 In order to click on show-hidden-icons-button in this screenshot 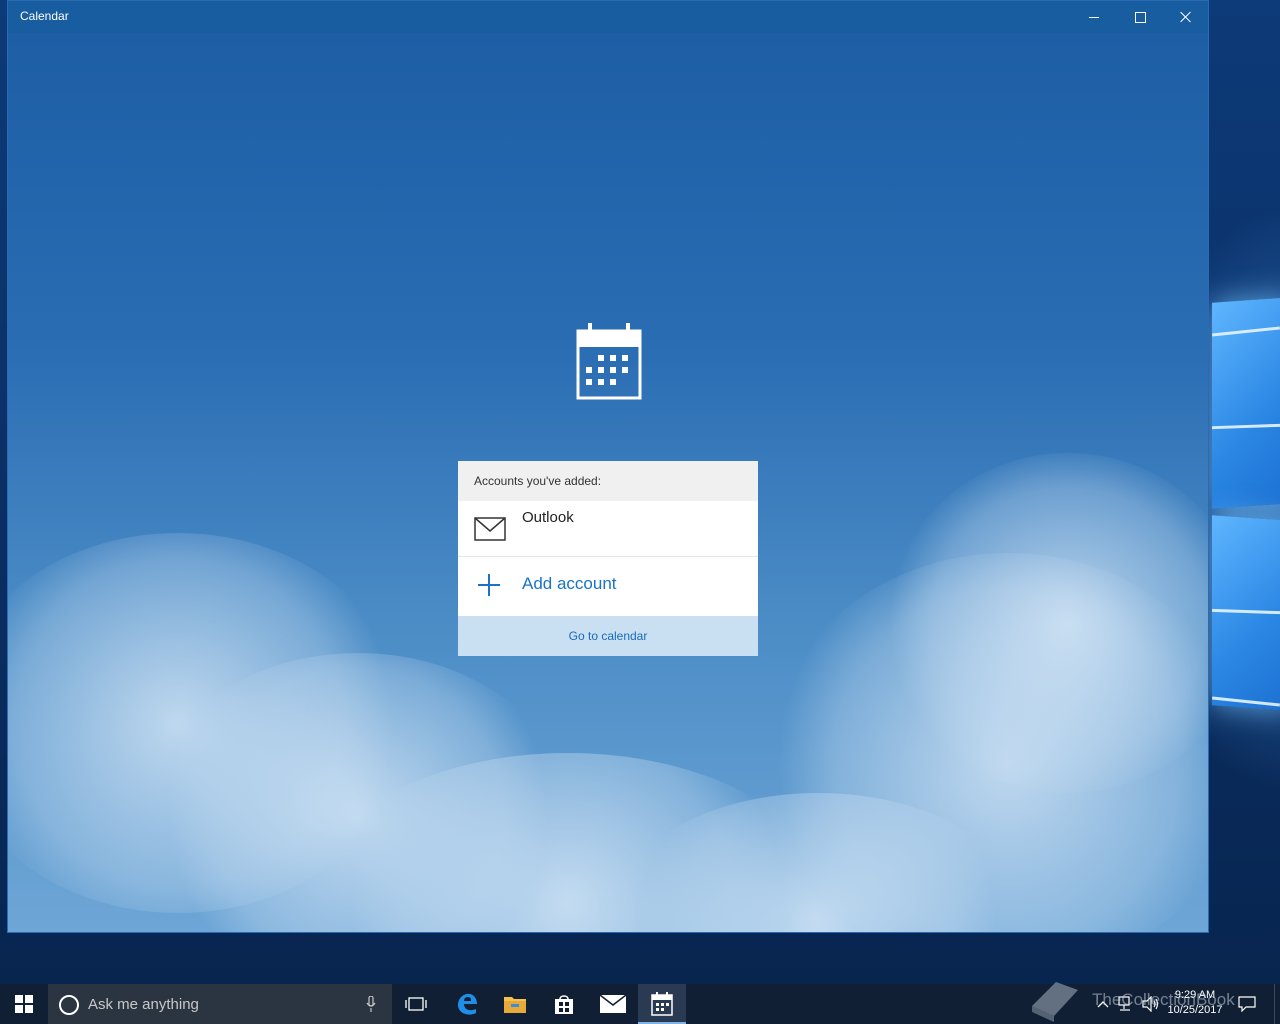, I will do `click(1103, 1004)`.